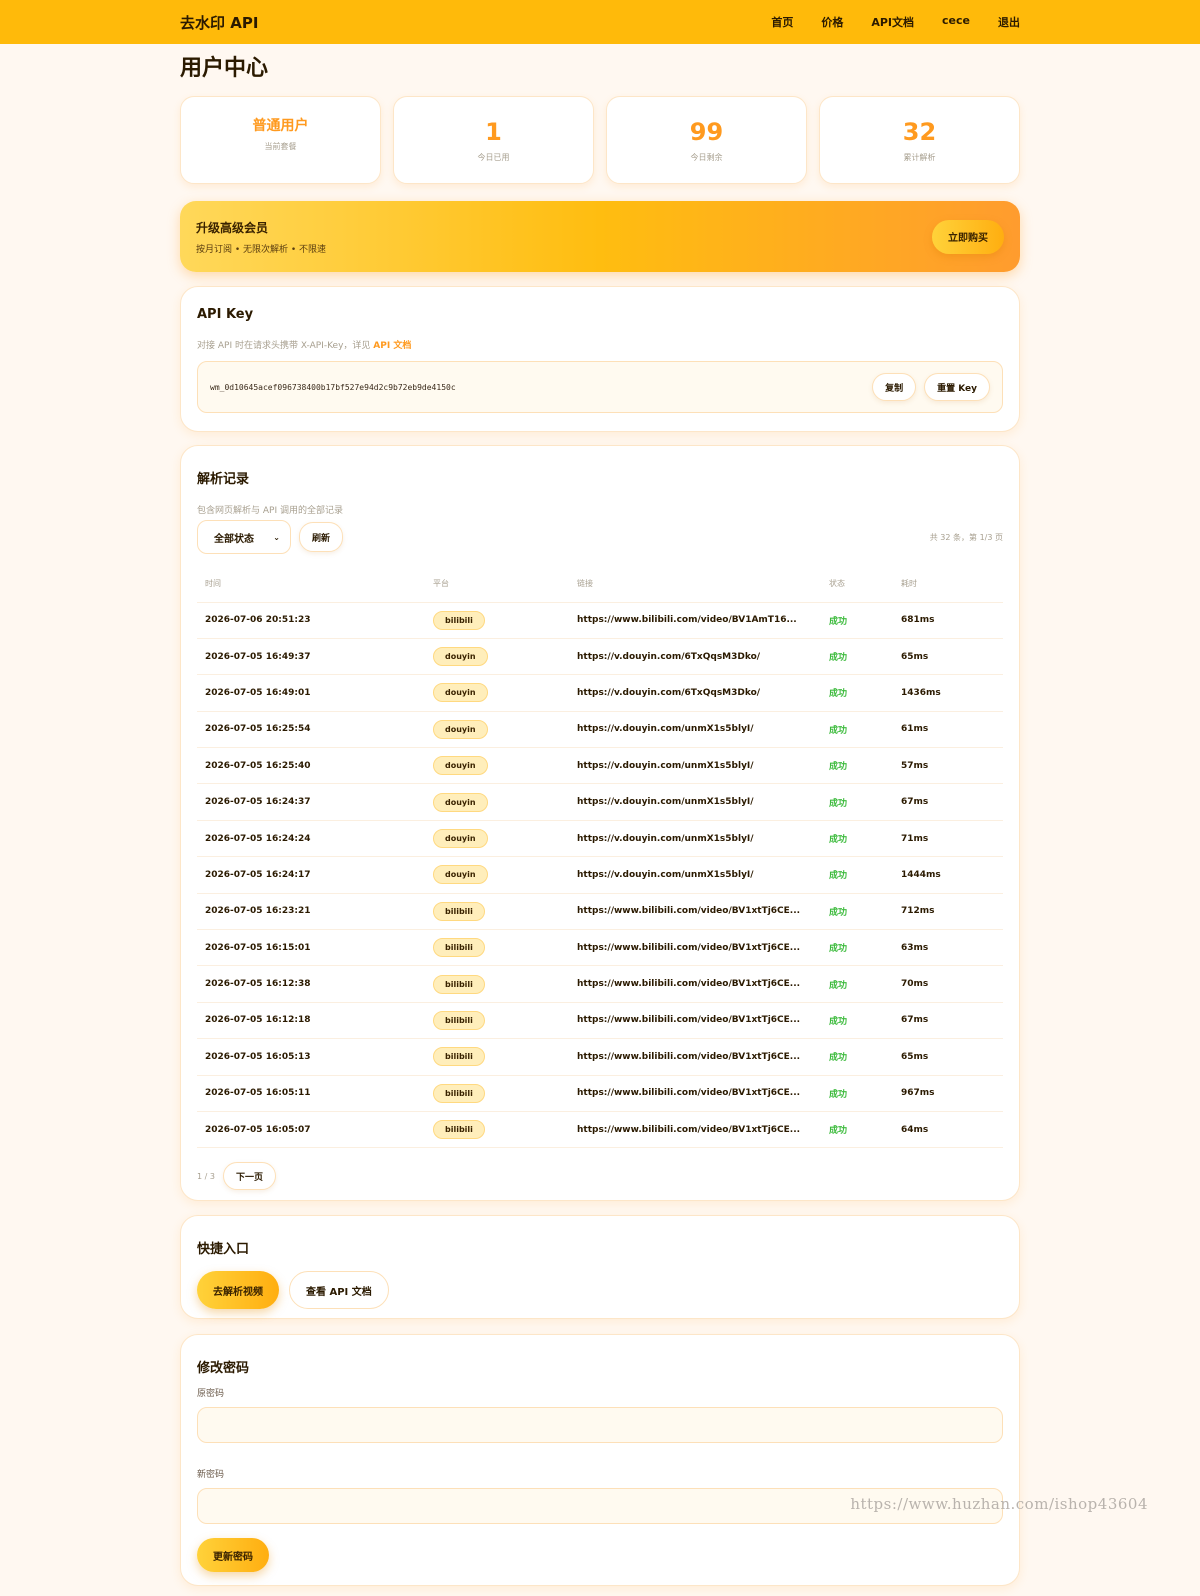  What do you see at coordinates (311, 984) in the screenshot?
I see `row-time: 2026-07-05 16:12:38` at bounding box center [311, 984].